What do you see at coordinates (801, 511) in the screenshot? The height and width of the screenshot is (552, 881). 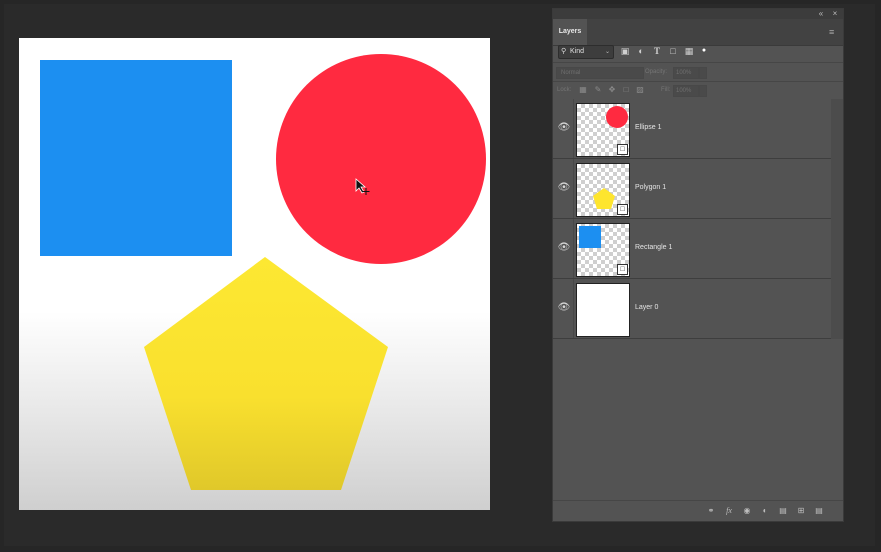 I see `new-layer-icon: ⊞` at bounding box center [801, 511].